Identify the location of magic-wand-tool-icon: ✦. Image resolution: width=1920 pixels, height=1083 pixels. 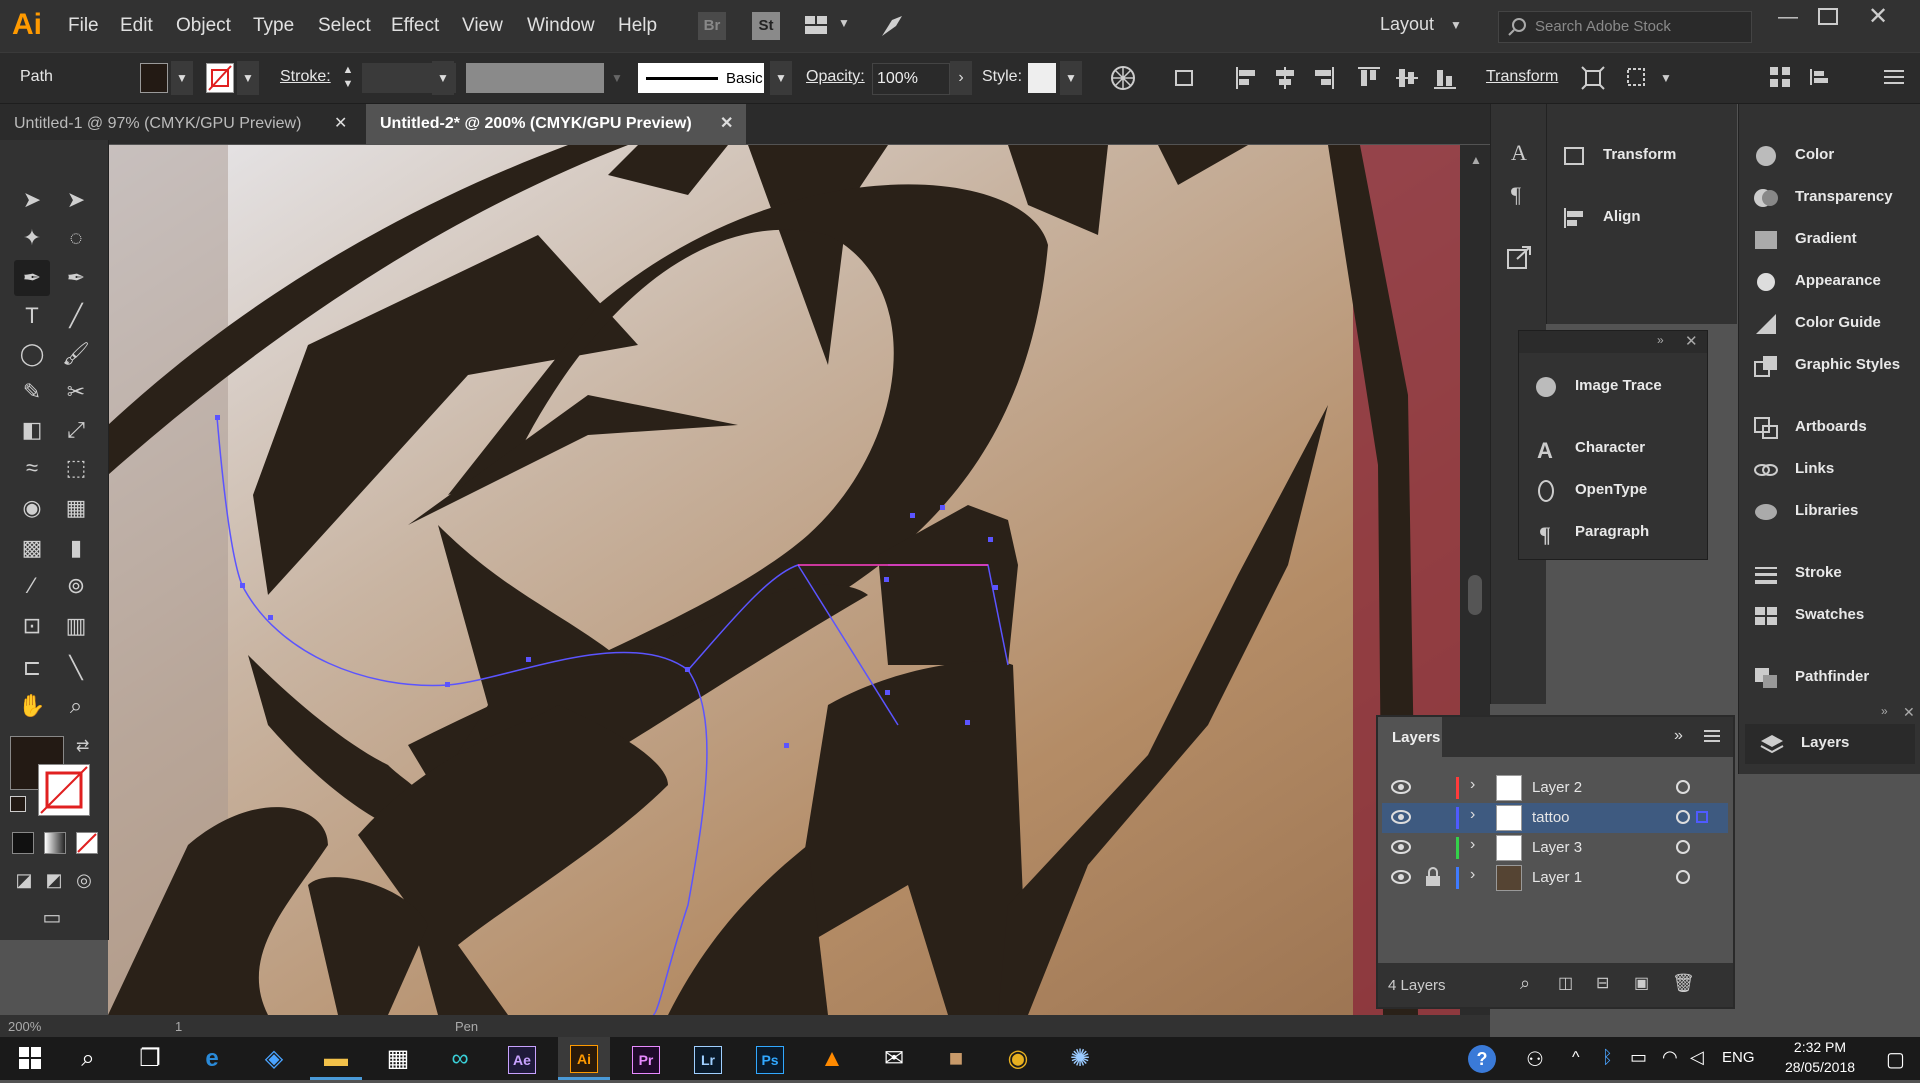
(32, 238).